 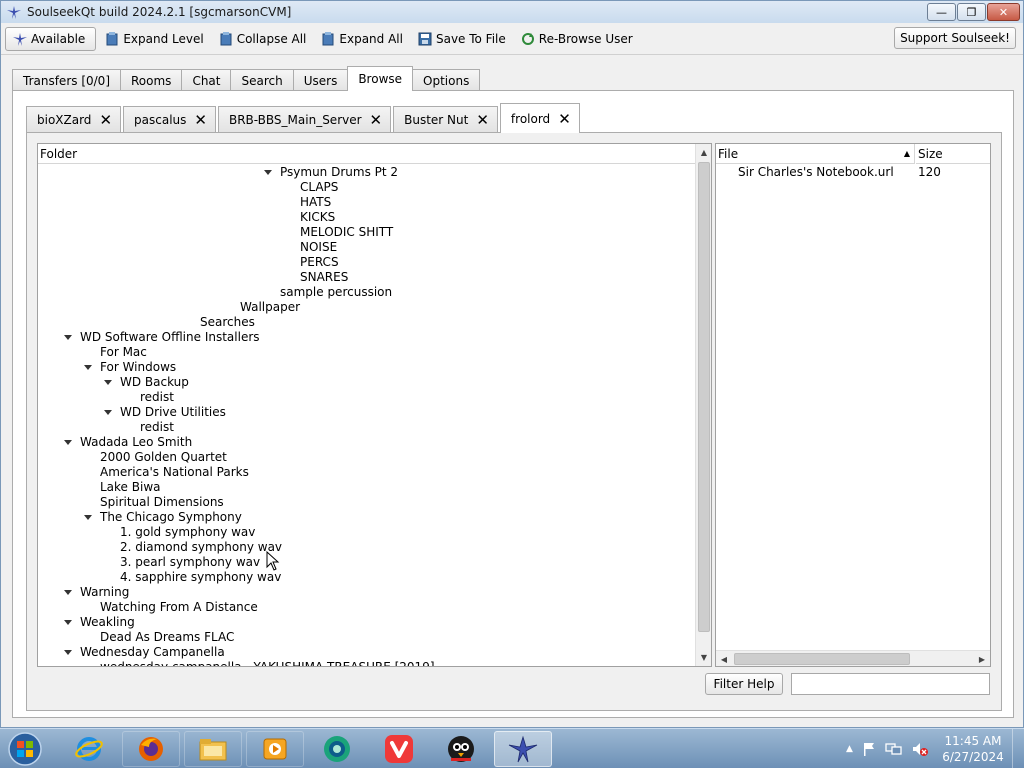 What do you see at coordinates (366, 382) in the screenshot?
I see `folder-row: WD Backup` at bounding box center [366, 382].